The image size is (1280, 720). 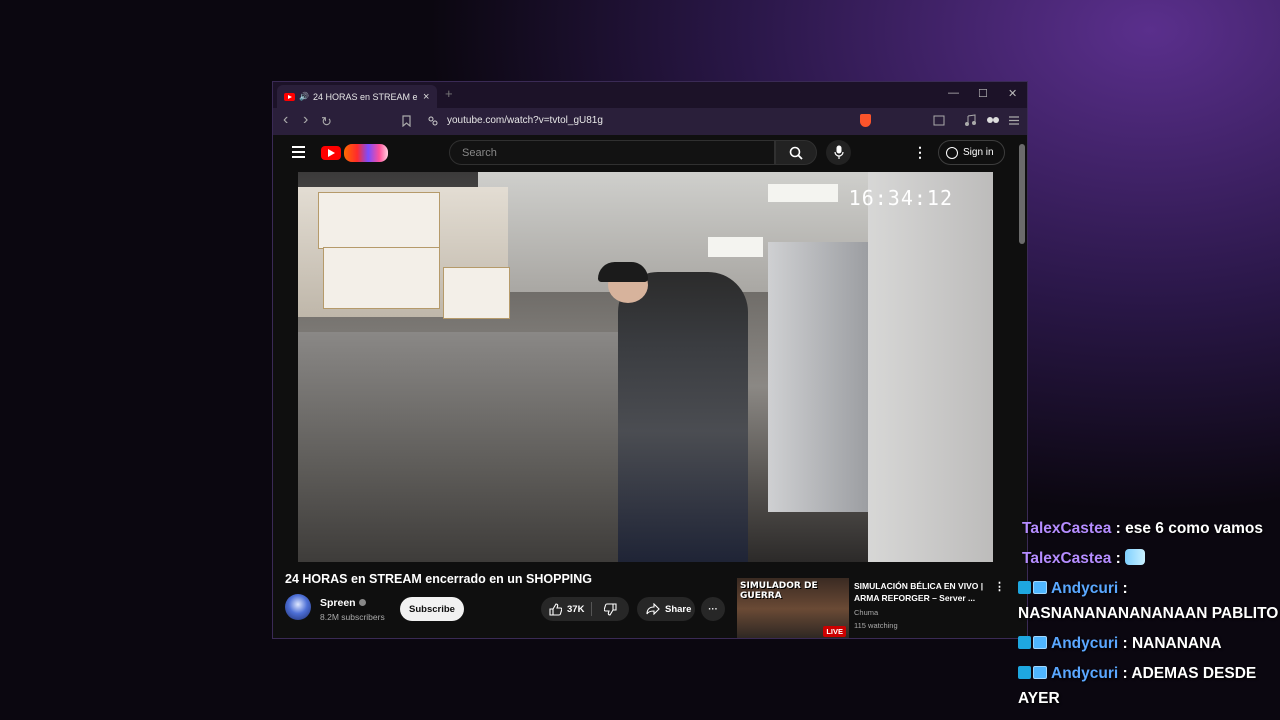 I want to click on menu-icon, so click(x=298, y=153).